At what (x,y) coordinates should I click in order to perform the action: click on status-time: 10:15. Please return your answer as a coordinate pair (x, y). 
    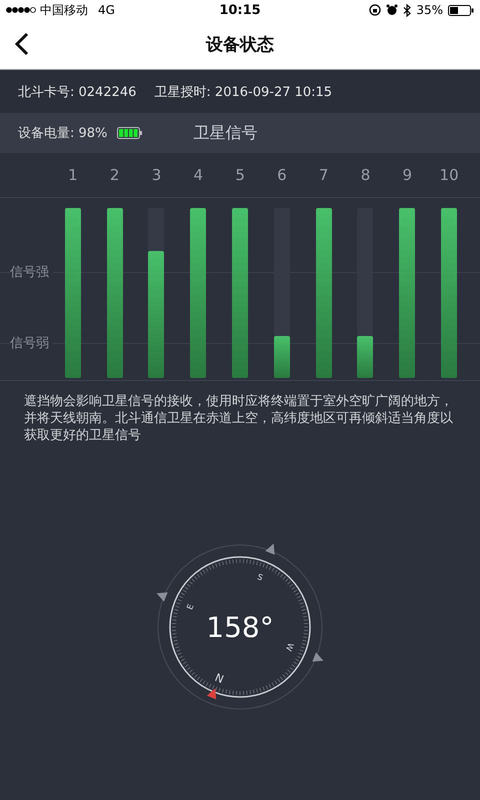
    Looking at the image, I should click on (240, 10).